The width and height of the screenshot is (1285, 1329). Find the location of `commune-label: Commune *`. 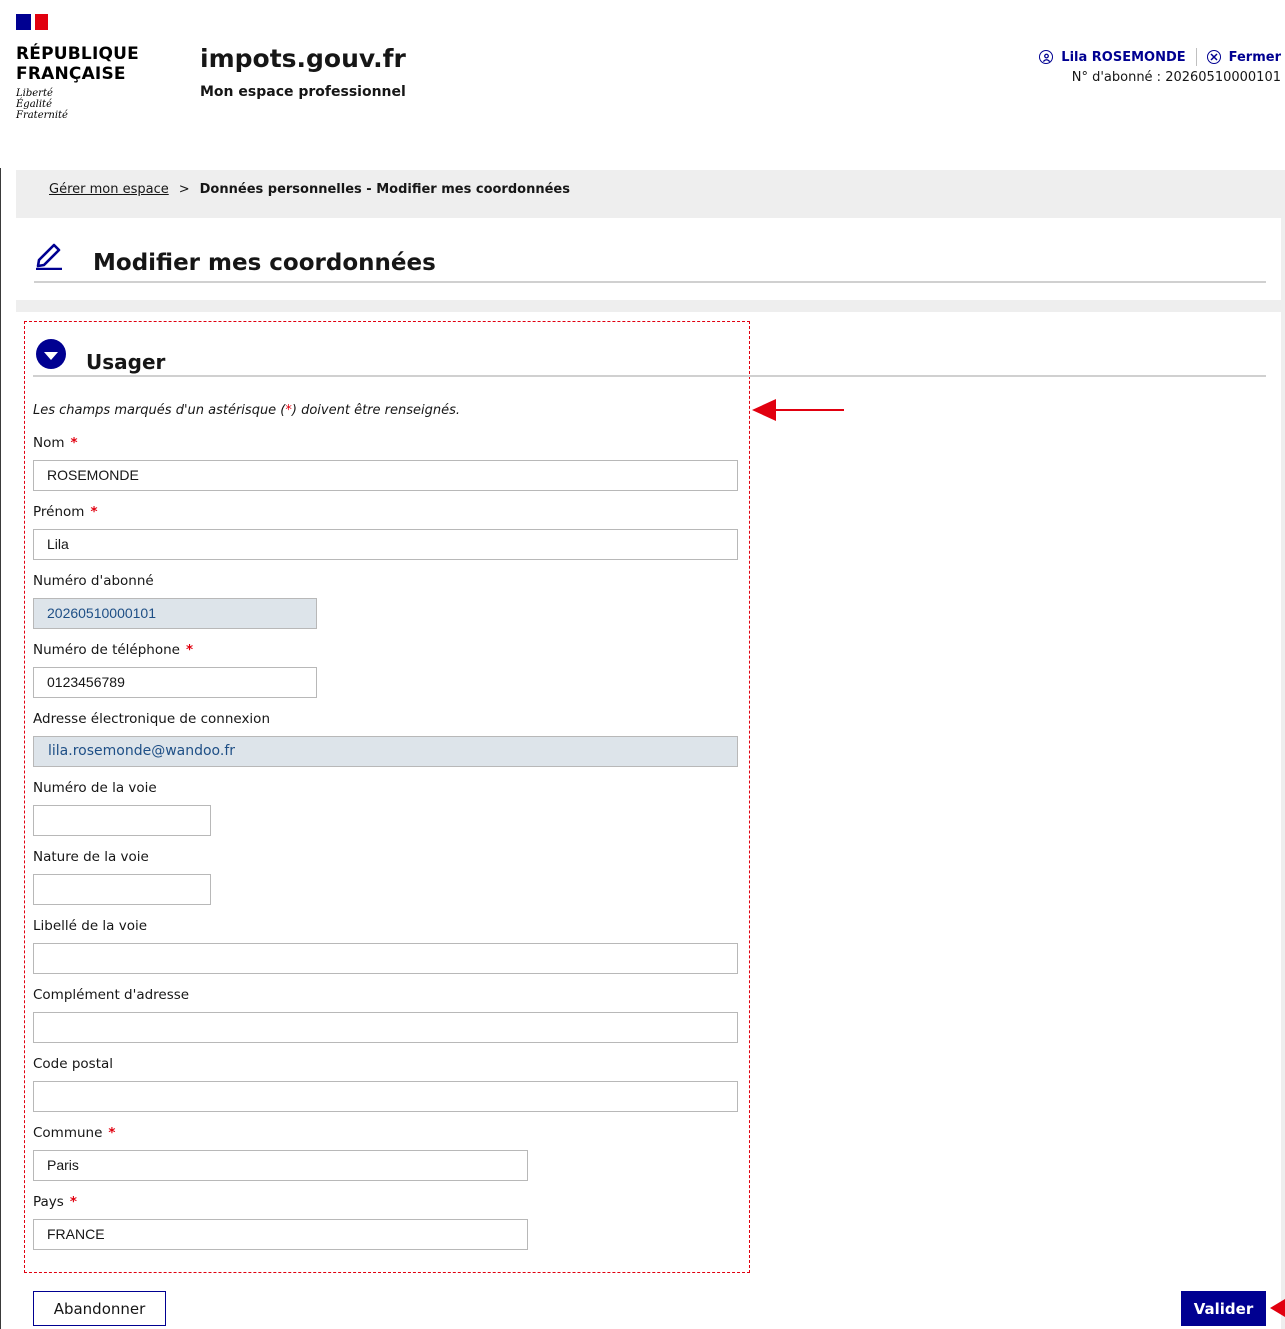

commune-label: Commune * is located at coordinates (74, 1133).